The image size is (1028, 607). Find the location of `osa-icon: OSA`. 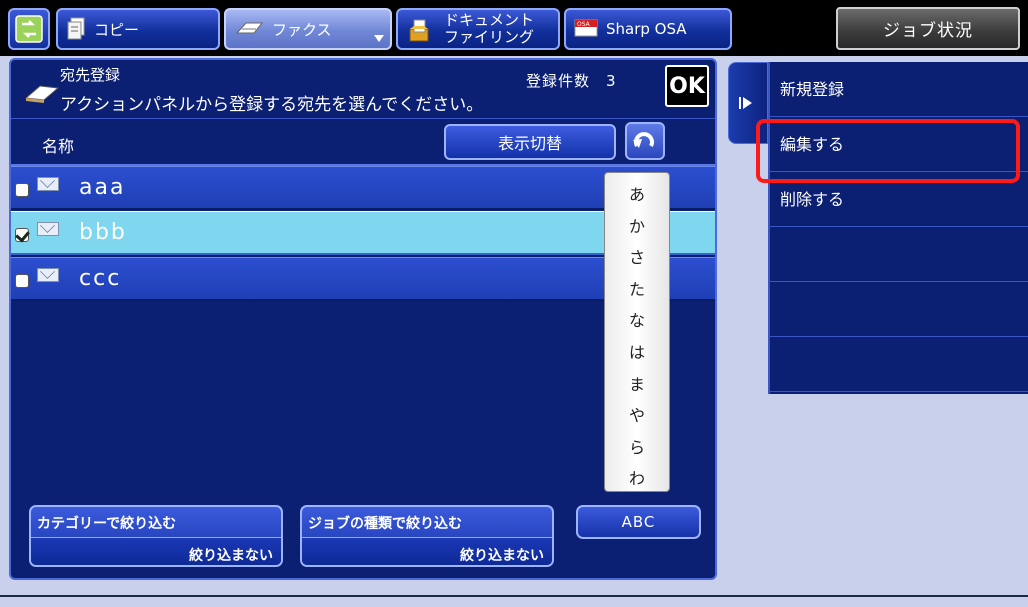

osa-icon: OSA is located at coordinates (586, 29).